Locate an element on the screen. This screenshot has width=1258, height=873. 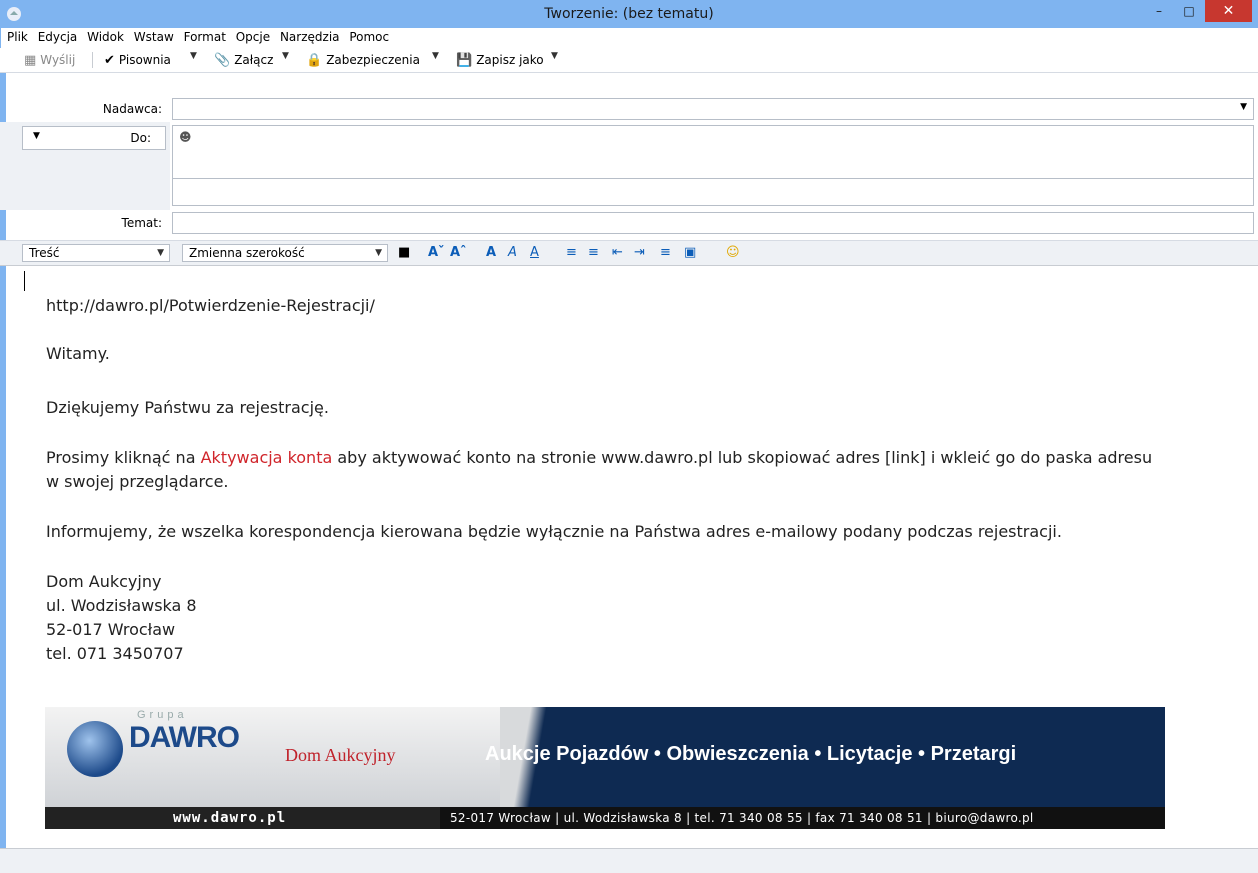
font-larger-icon: Aˆ is located at coordinates (458, 252).